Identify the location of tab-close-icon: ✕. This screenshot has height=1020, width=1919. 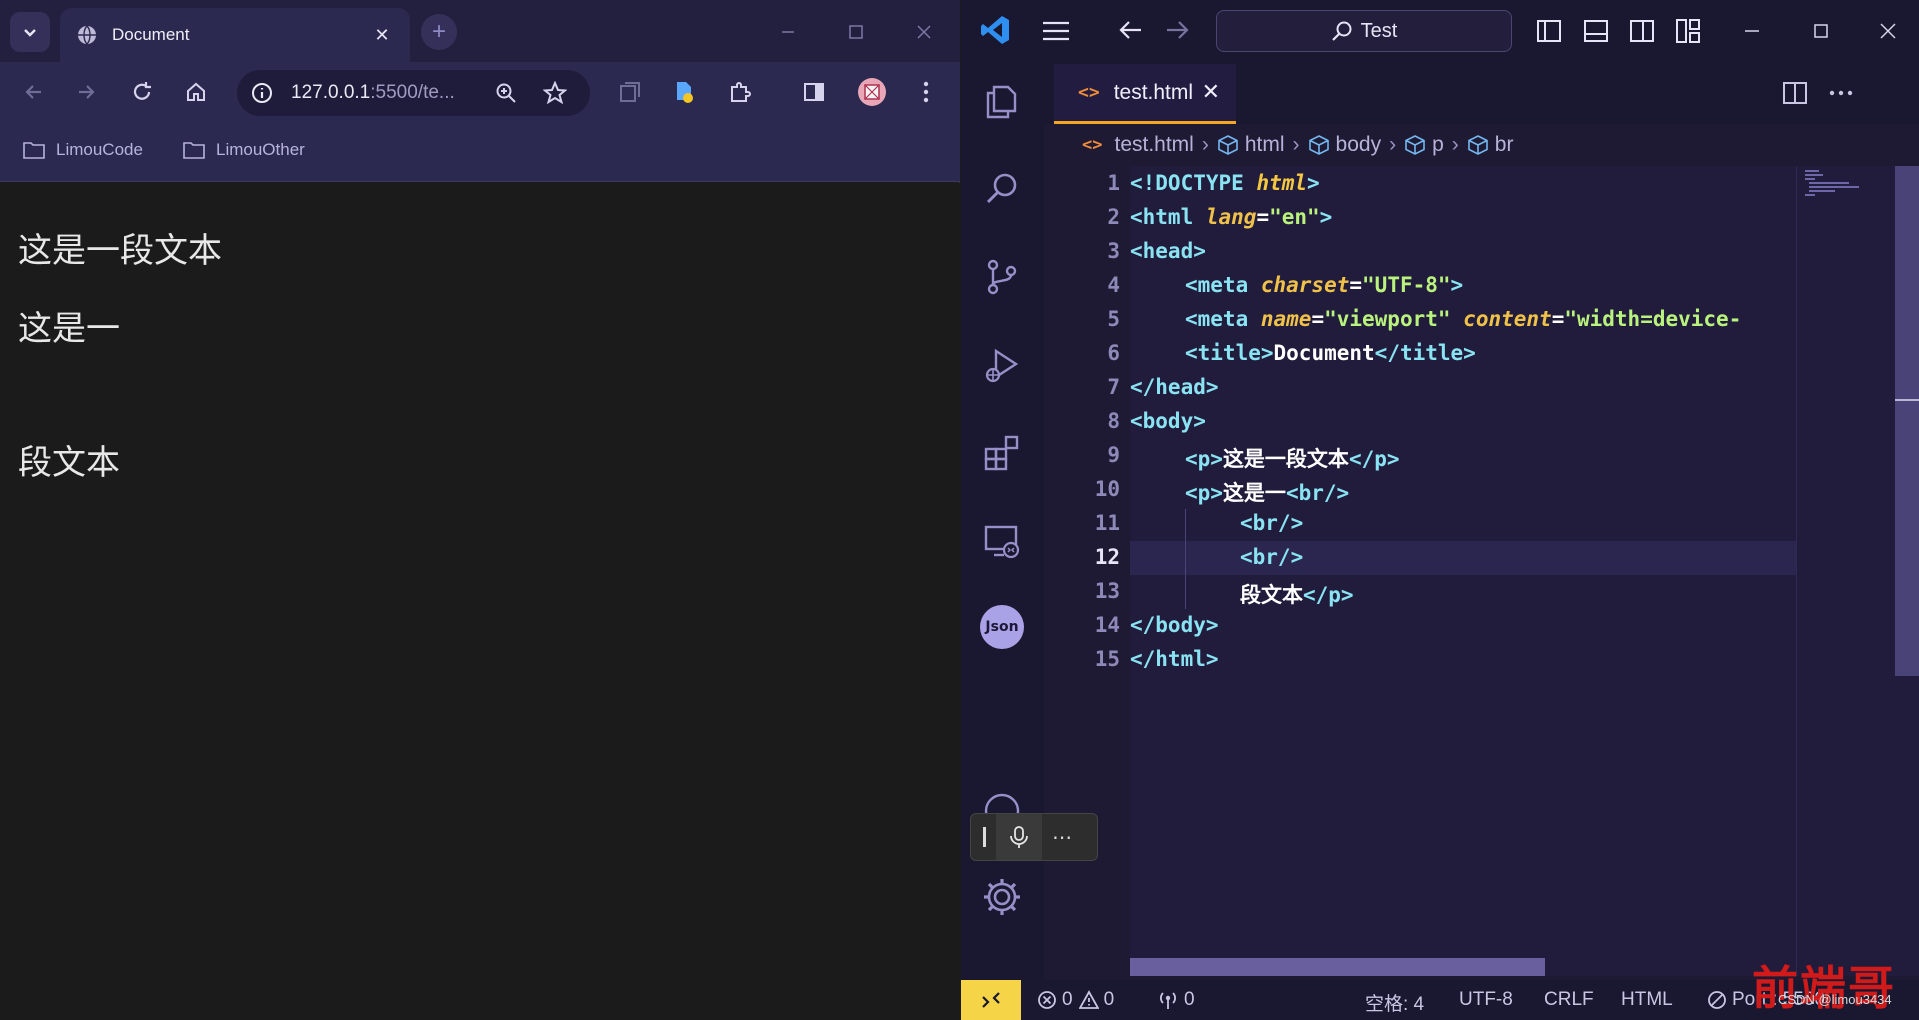
(382, 35).